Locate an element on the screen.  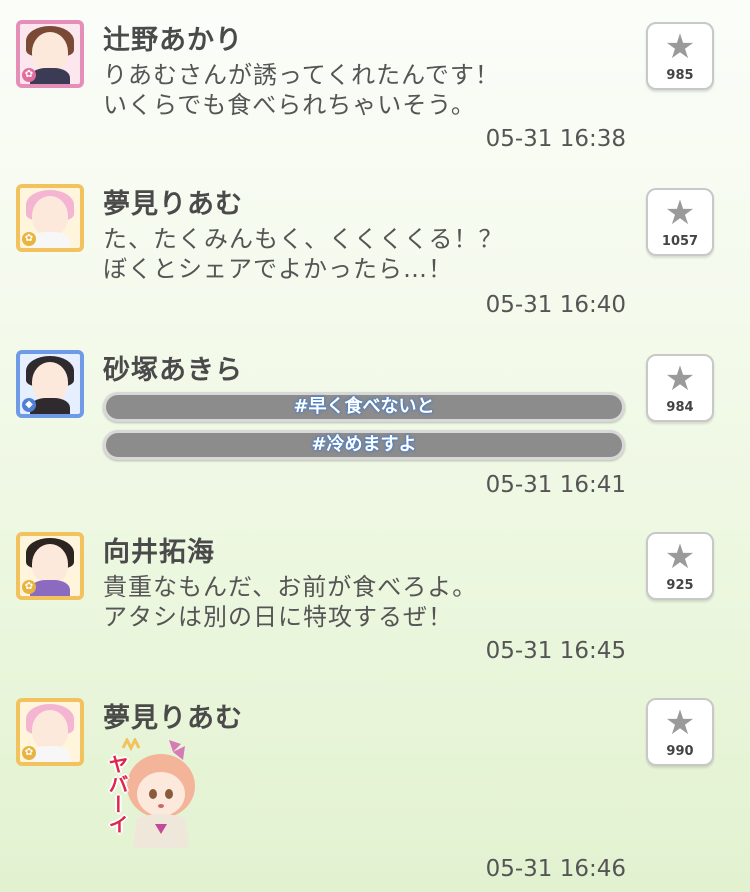
message-line: いくらでも食べられちゃいそう。 is located at coordinates (289, 105).